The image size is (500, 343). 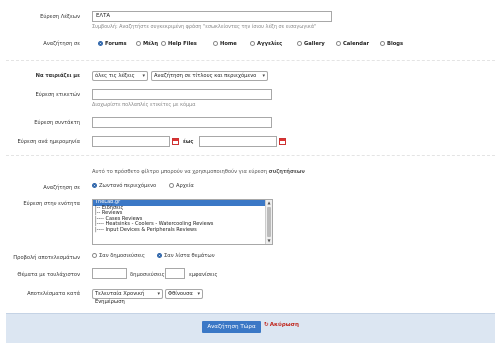 I want to click on results-order-label: Αποτελέσματα κατά, so click(x=53, y=294).